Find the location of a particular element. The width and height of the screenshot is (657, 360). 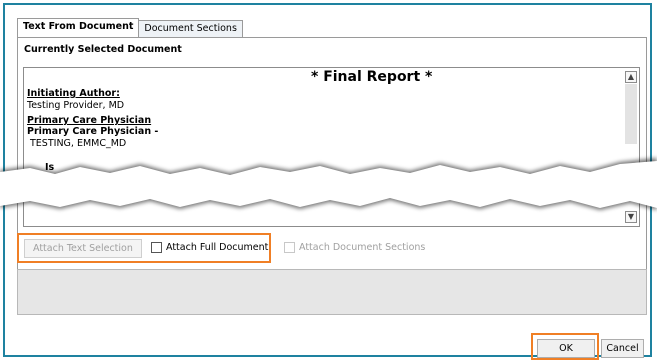

attach-document-sections-label: Attach Document Sections is located at coordinates (362, 247).